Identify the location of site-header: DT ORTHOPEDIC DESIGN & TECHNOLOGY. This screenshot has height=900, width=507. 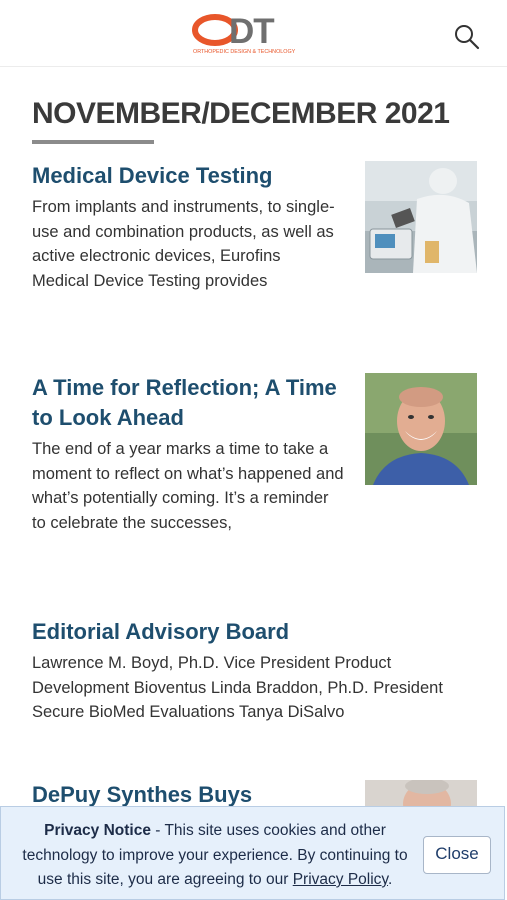
(253, 33).